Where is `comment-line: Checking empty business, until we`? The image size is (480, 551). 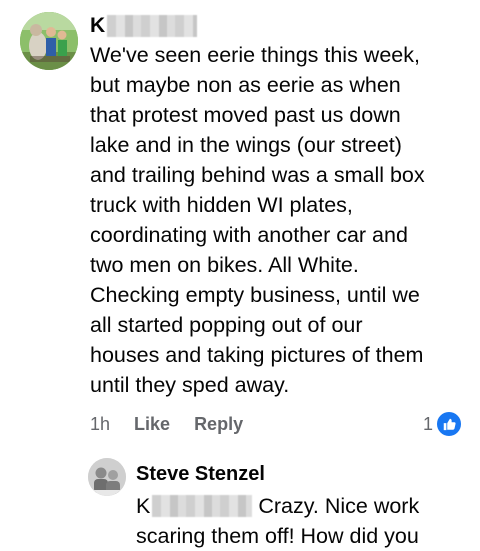
comment-line: Checking empty business, until we is located at coordinates (255, 295).